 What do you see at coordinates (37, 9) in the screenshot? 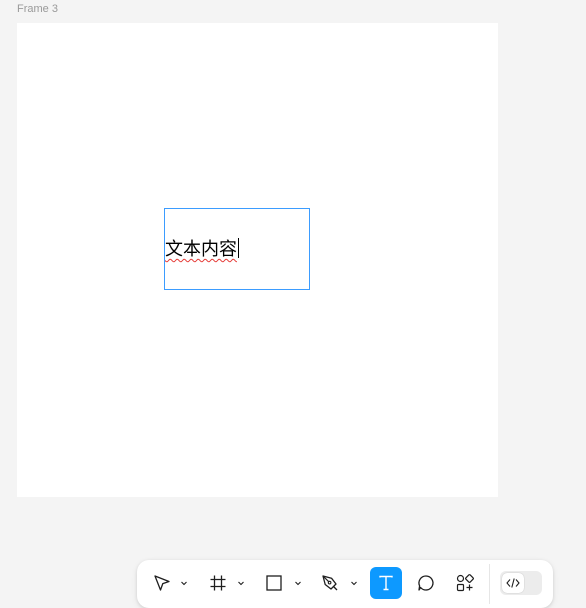
I see `frame-label: Frame 3` at bounding box center [37, 9].